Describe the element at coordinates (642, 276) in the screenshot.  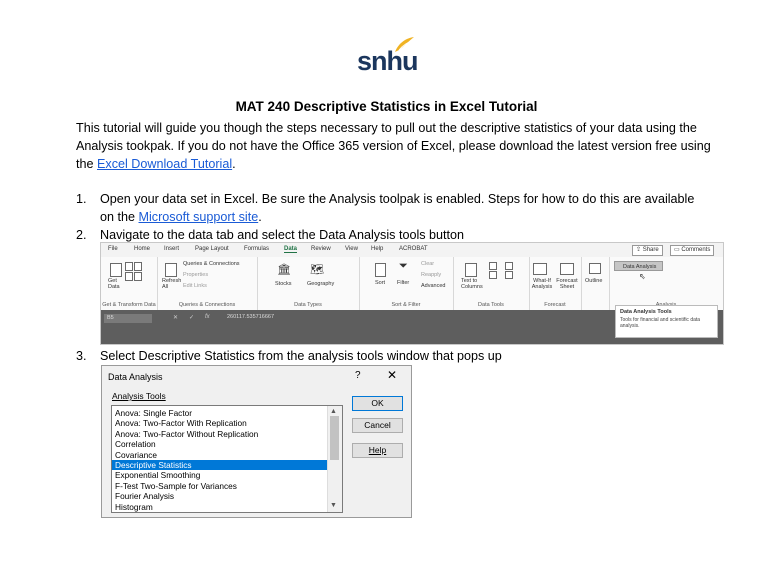
I see `cursor-icon: ⇖` at that location.